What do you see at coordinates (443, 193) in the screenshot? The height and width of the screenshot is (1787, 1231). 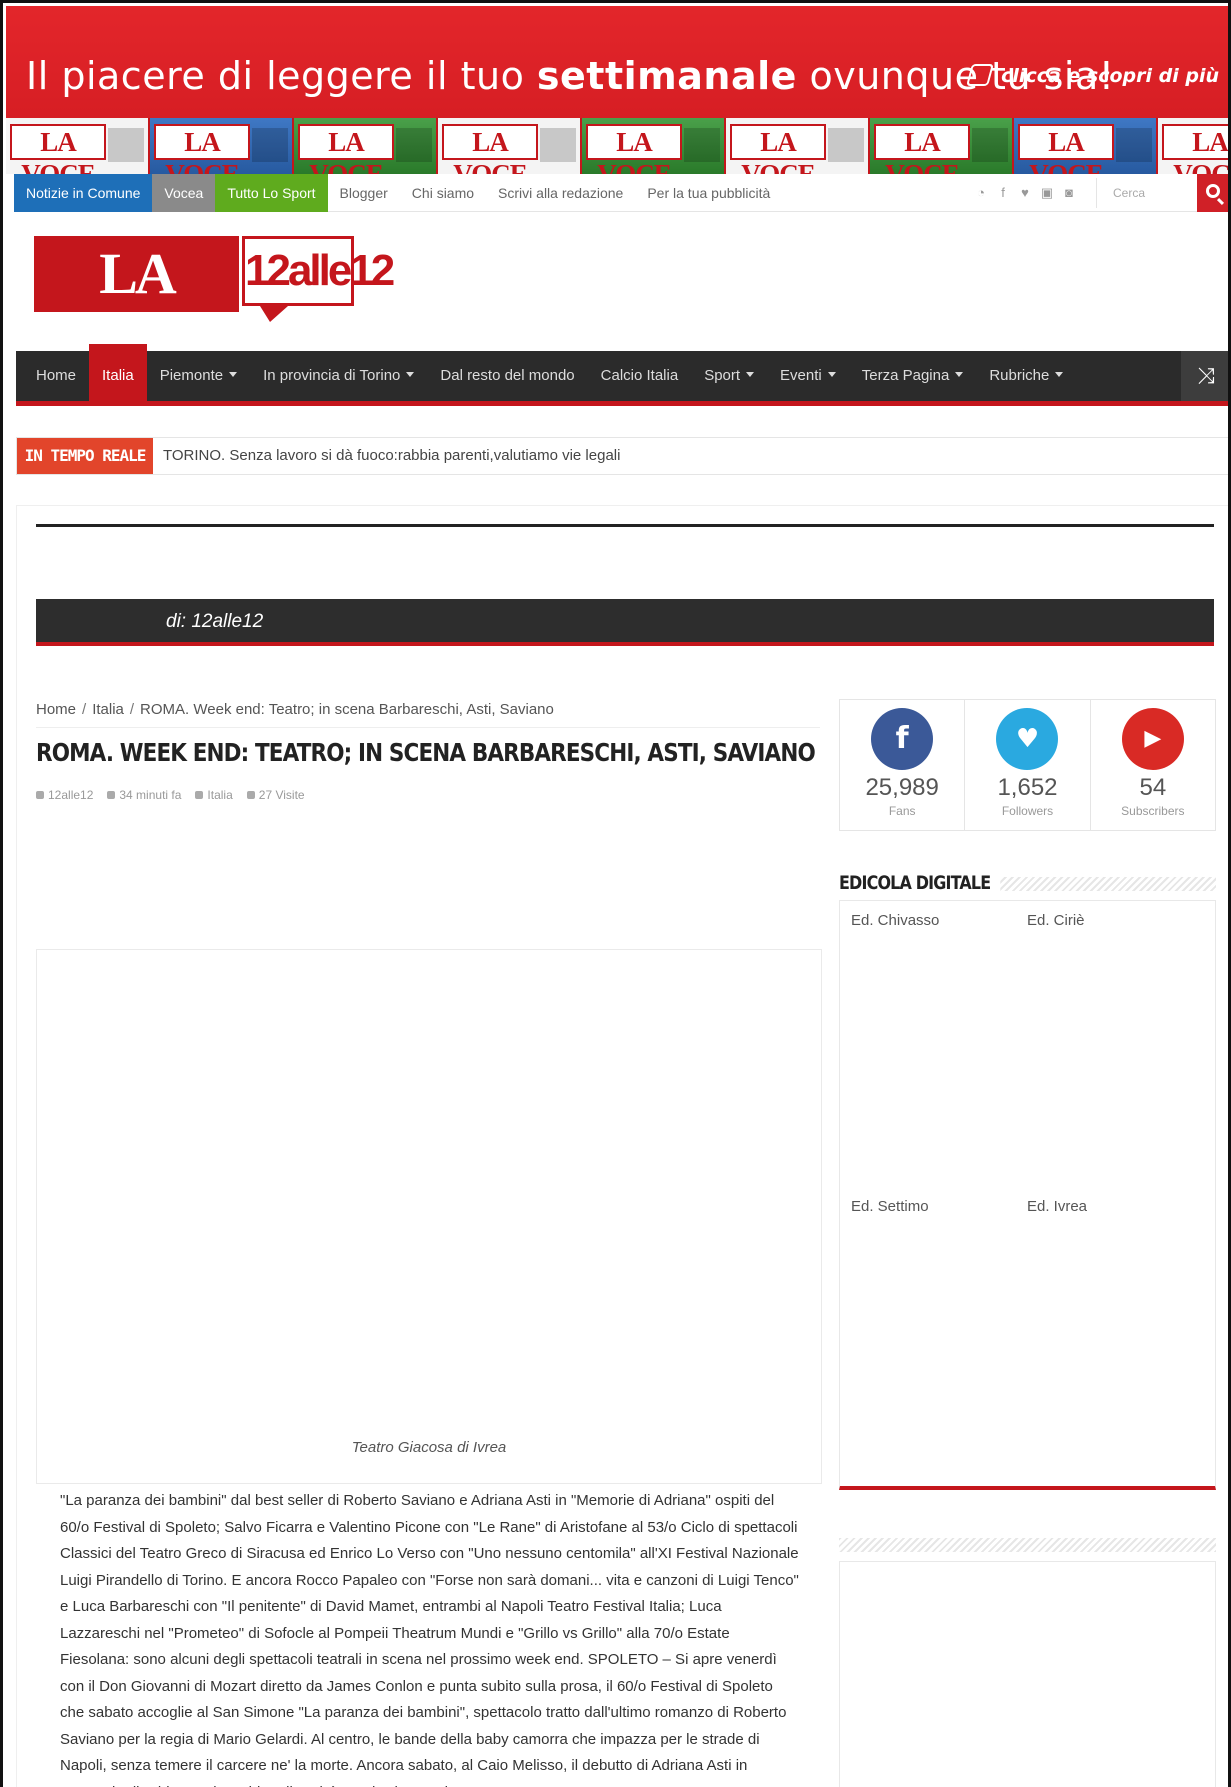 I see `topnav-item-chi-siamo: Chi siamo` at bounding box center [443, 193].